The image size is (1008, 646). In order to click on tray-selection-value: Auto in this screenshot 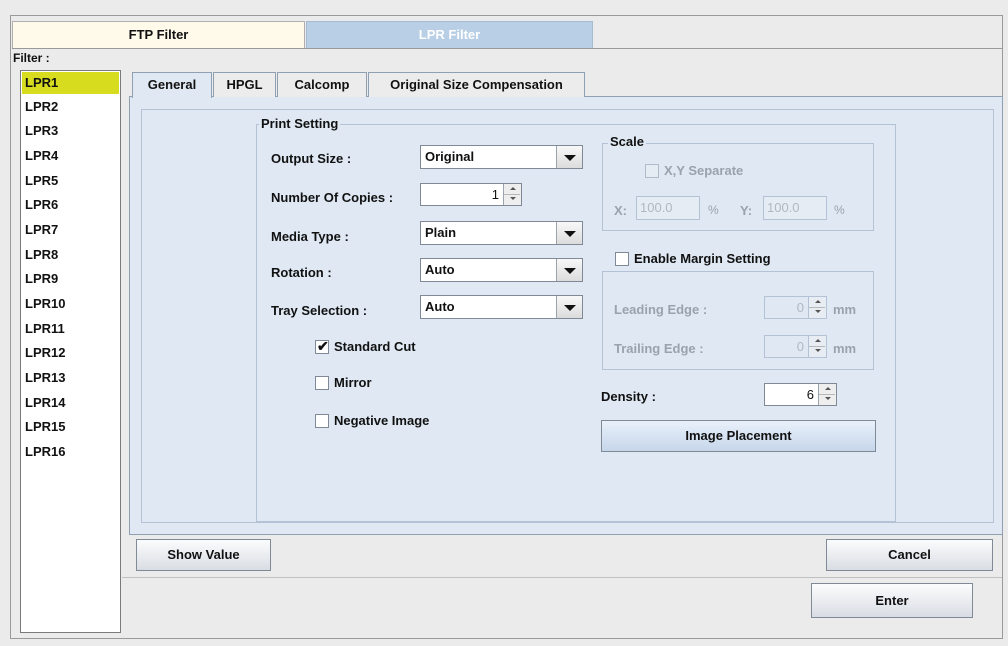, I will do `click(440, 306)`.